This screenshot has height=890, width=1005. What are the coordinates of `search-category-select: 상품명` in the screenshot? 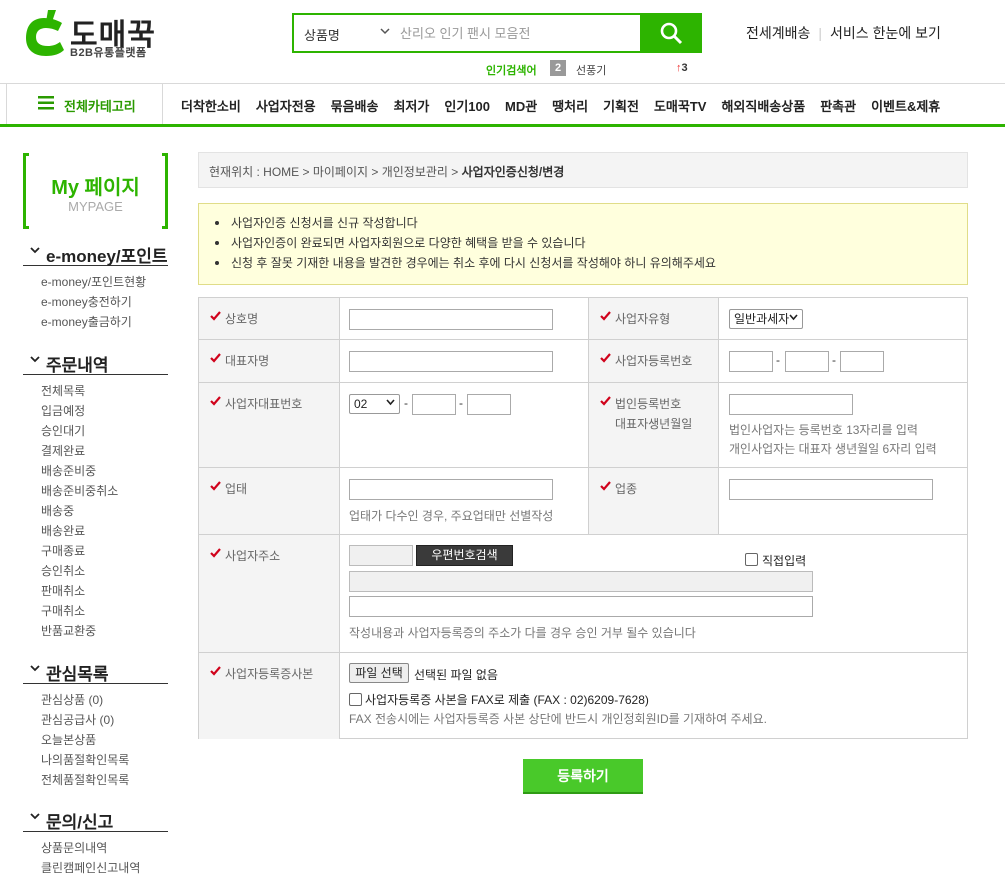 It's located at (322, 34).